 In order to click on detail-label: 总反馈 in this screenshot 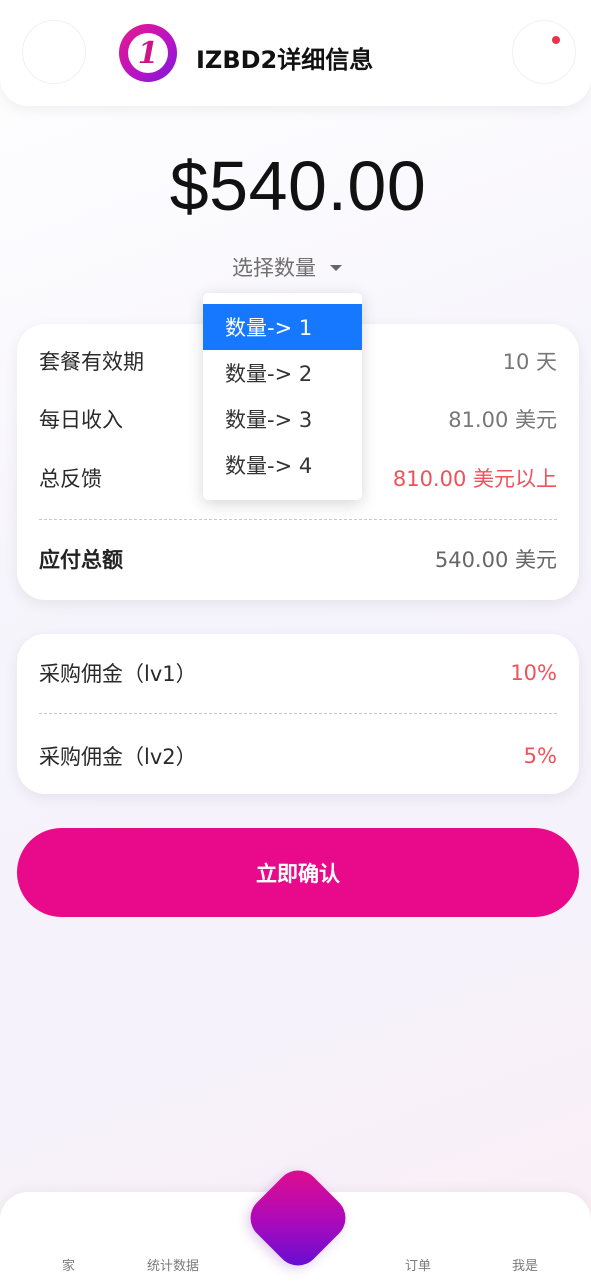, I will do `click(70, 479)`.